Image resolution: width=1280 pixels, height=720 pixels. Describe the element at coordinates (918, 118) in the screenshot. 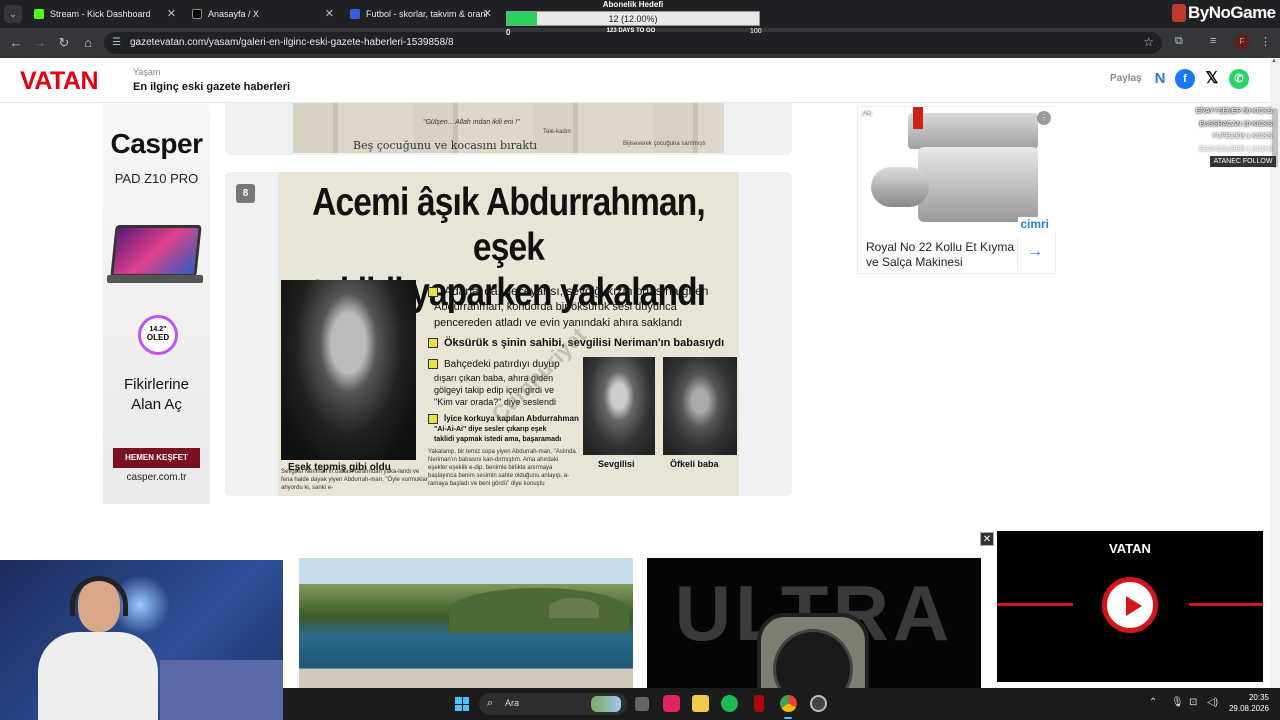

I see `grinder-handle` at that location.